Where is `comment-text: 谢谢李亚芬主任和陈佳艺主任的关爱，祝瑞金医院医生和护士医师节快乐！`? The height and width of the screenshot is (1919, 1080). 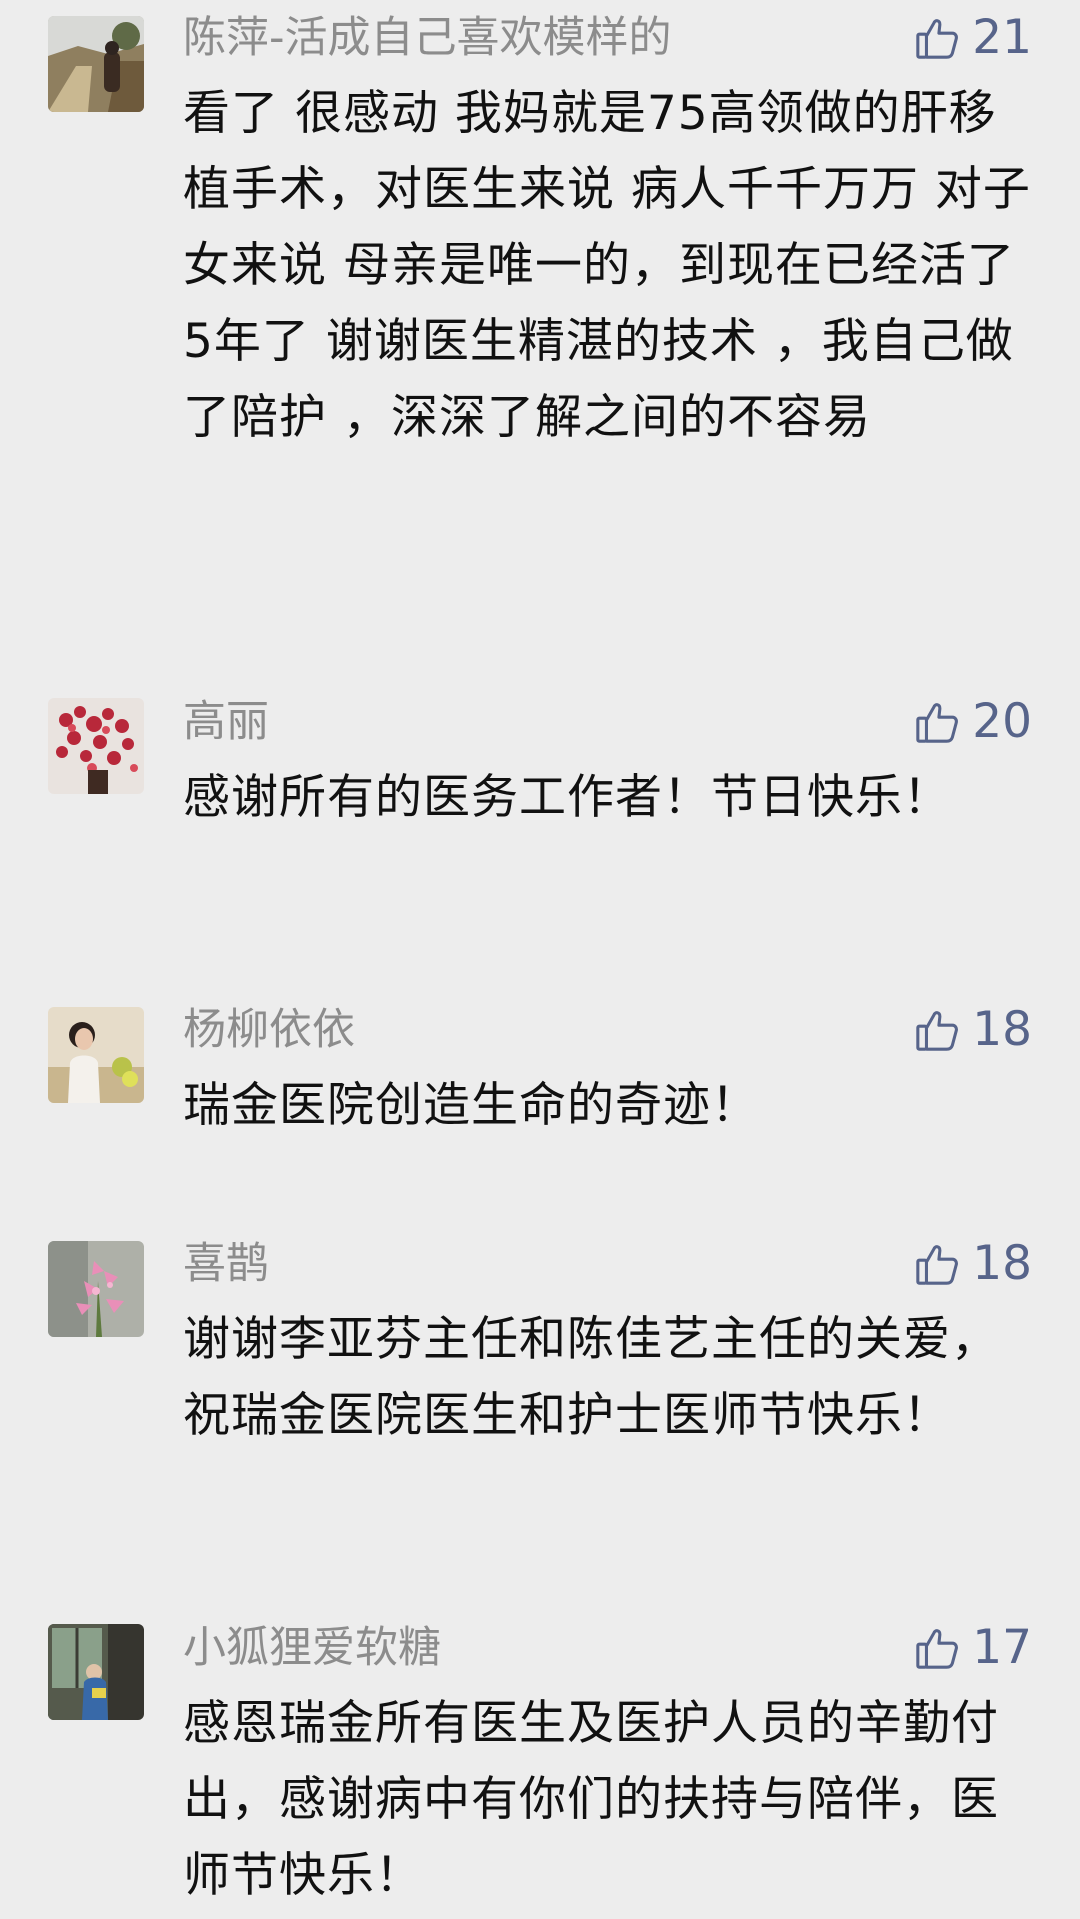
comment-text: 谢谢李亚芬主任和陈佳艺主任的关爱，祝瑞金医院医生和护士医师节快乐！ is located at coordinates (591, 1377).